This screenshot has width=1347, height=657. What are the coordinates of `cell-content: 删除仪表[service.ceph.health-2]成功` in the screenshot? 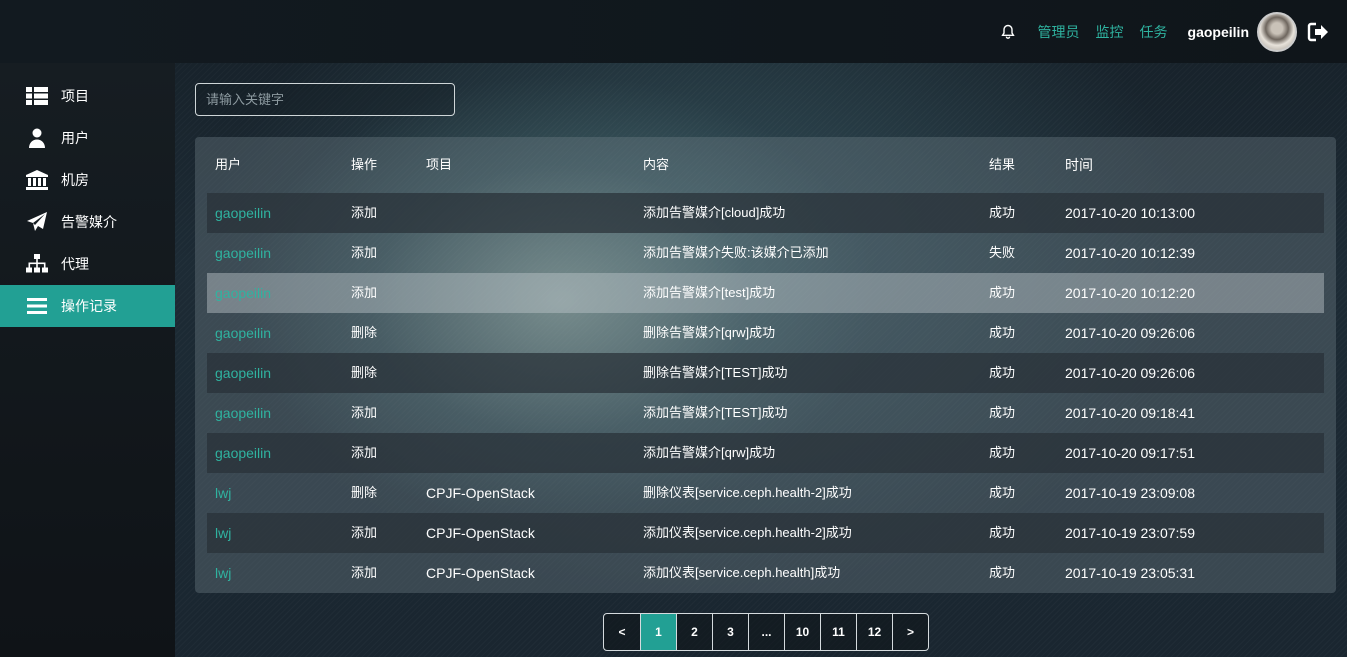 It's located at (747, 492).